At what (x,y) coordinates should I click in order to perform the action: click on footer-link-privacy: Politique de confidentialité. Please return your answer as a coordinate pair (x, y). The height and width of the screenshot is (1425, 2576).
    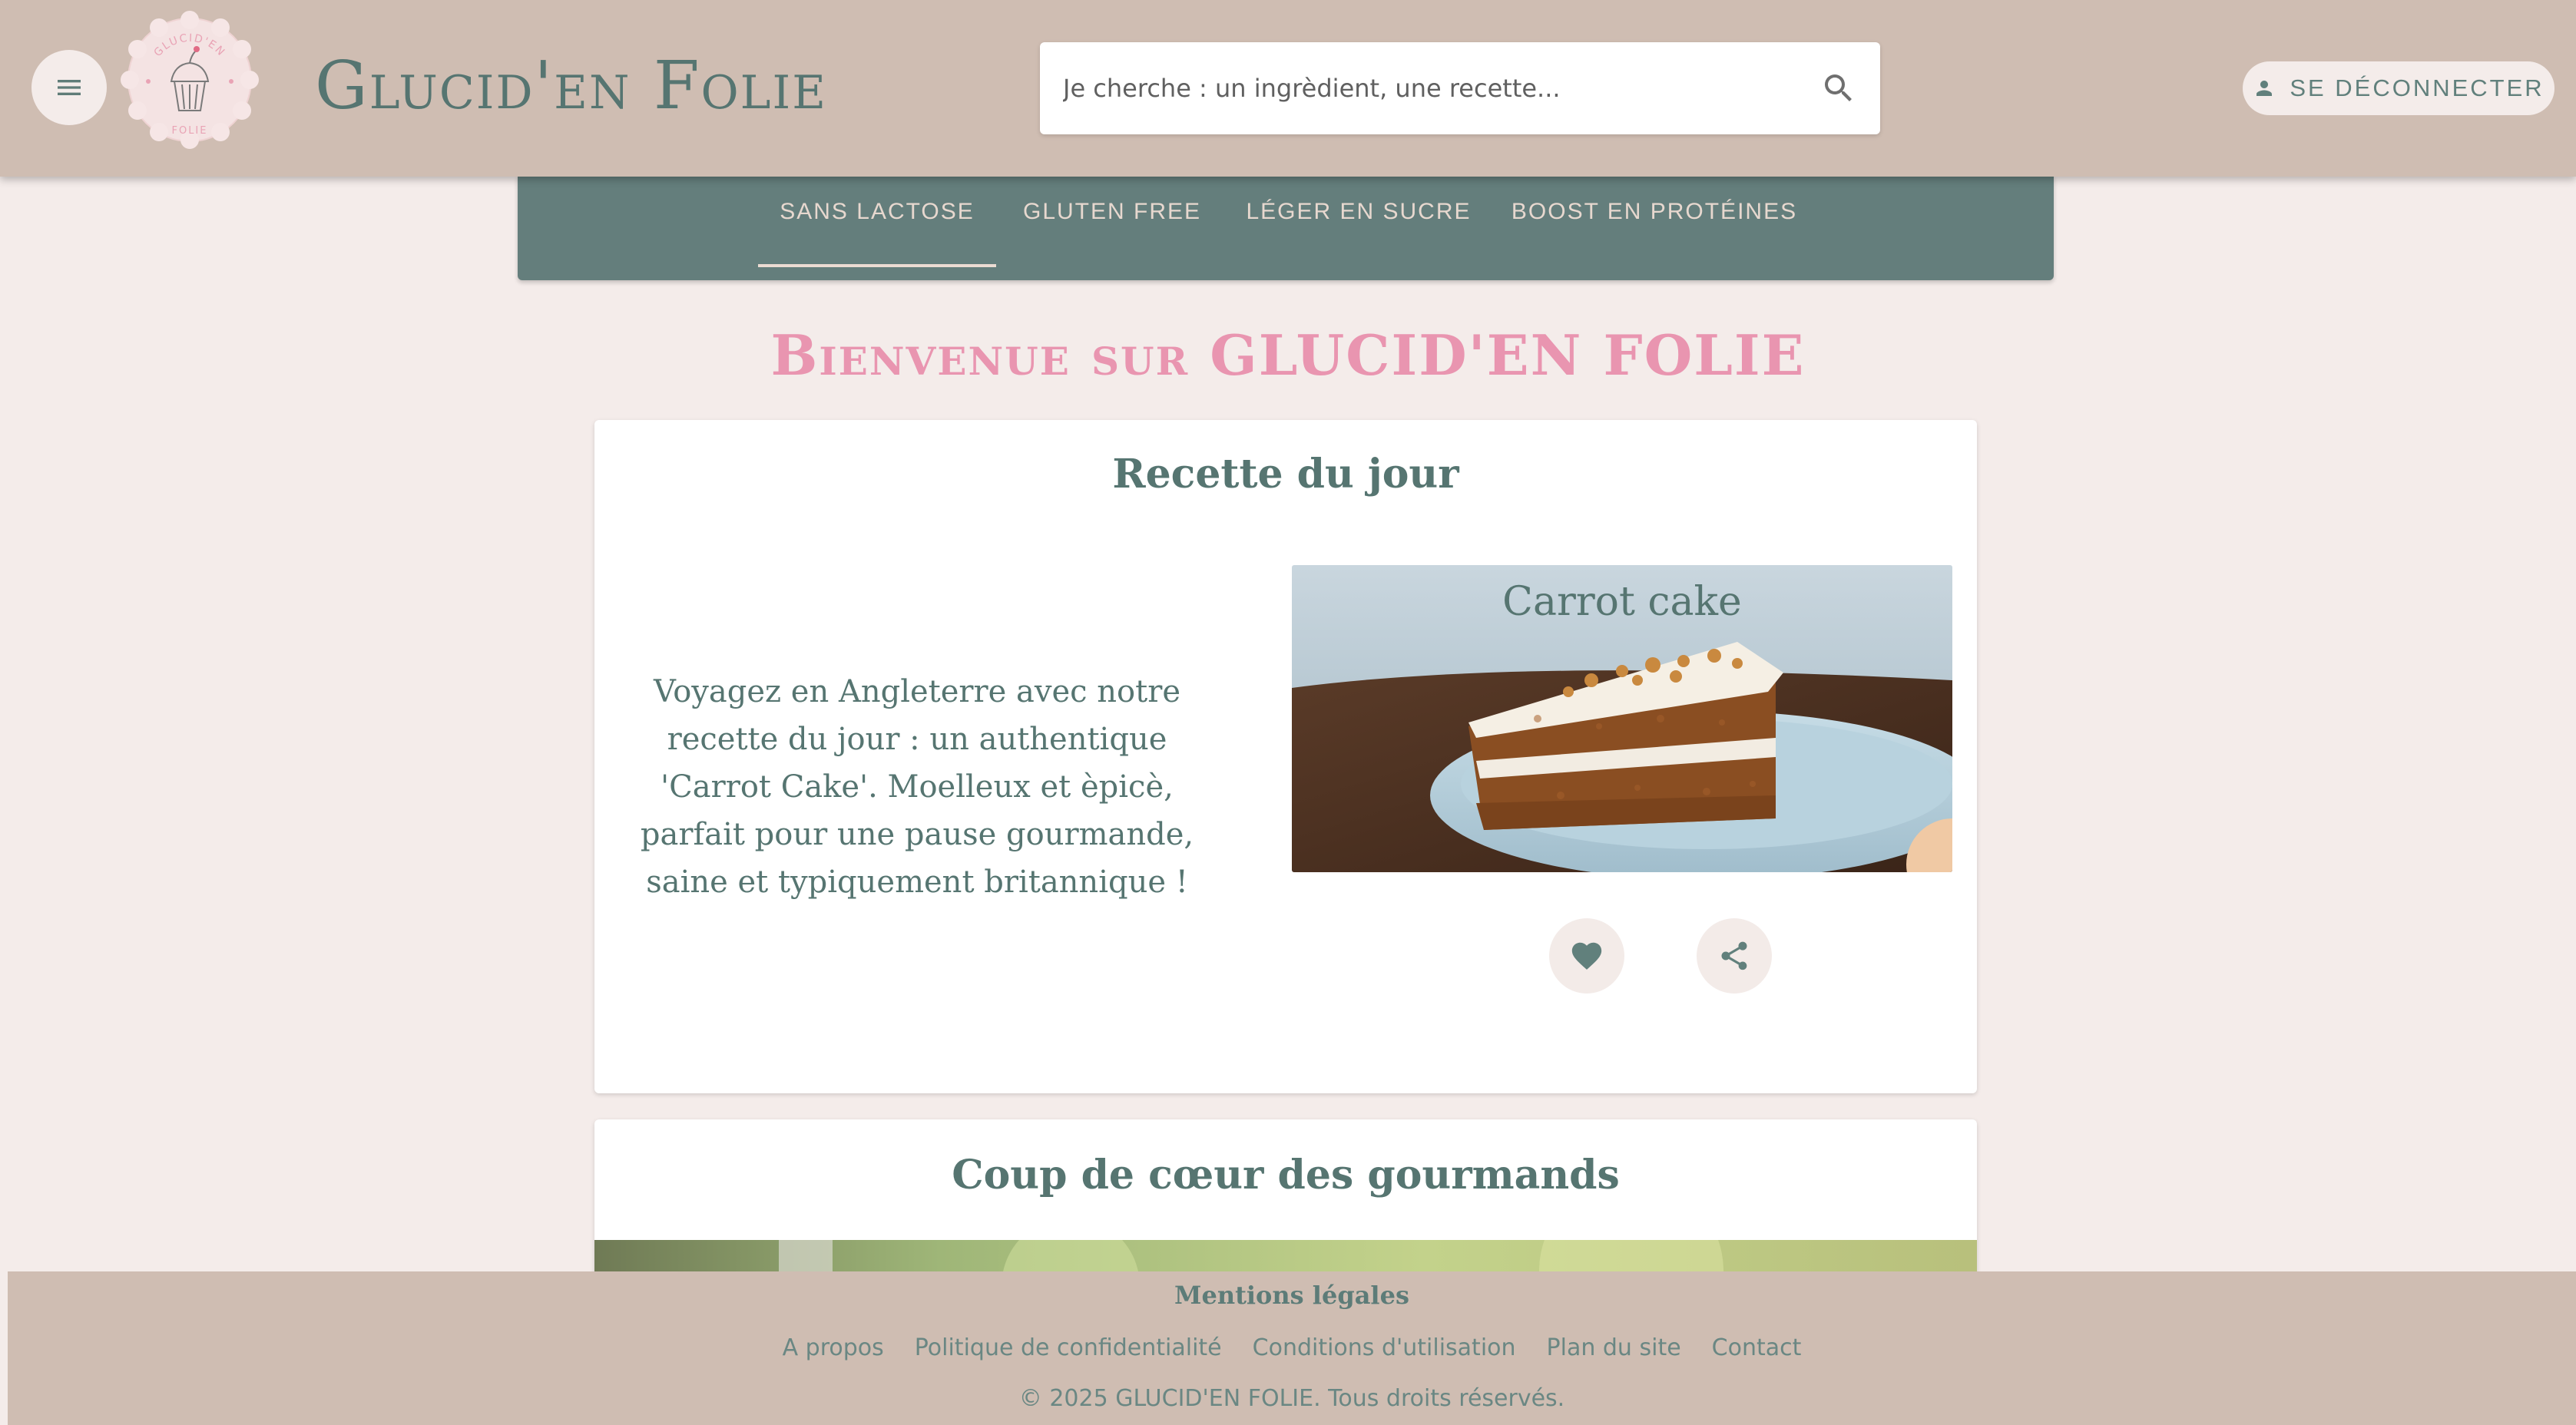
    Looking at the image, I should click on (1068, 1347).